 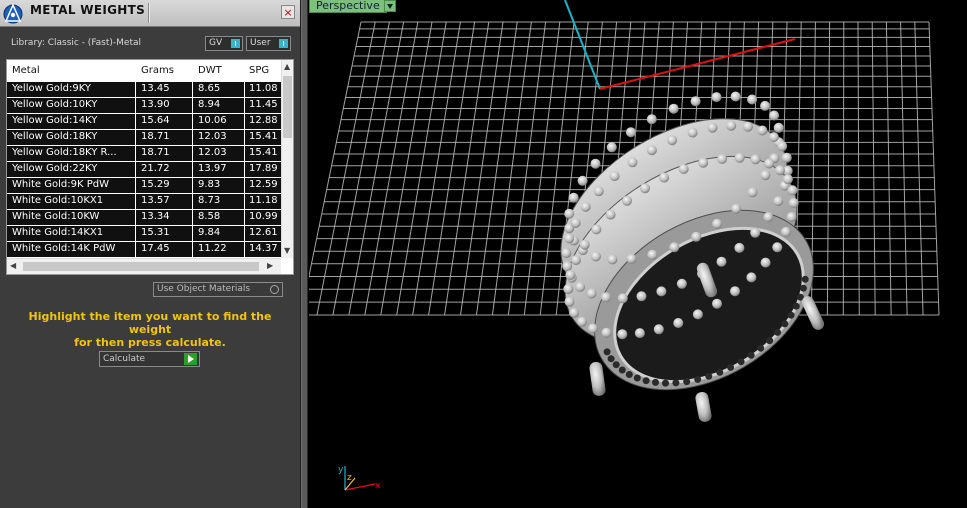 What do you see at coordinates (209, 232) in the screenshot?
I see `dwt-cell: 9.84` at bounding box center [209, 232].